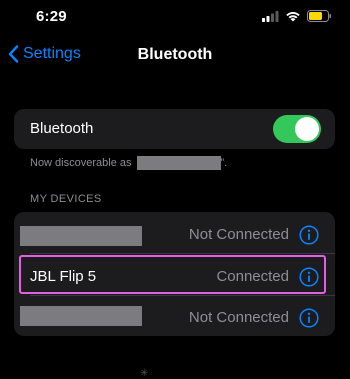 The height and width of the screenshot is (379, 350). What do you see at coordinates (252, 276) in the screenshot?
I see `device-status-2: Connected` at bounding box center [252, 276].